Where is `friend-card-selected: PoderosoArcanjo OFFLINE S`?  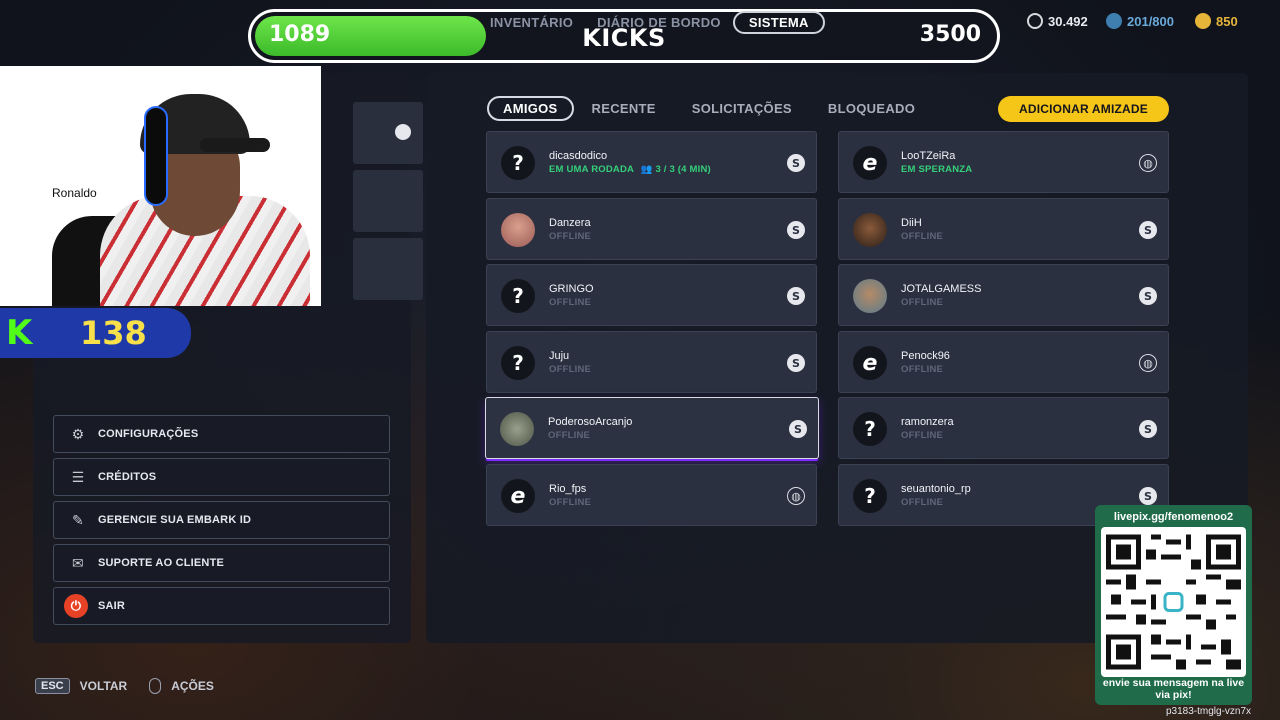 friend-card-selected: PoderosoArcanjo OFFLINE S is located at coordinates (652, 428).